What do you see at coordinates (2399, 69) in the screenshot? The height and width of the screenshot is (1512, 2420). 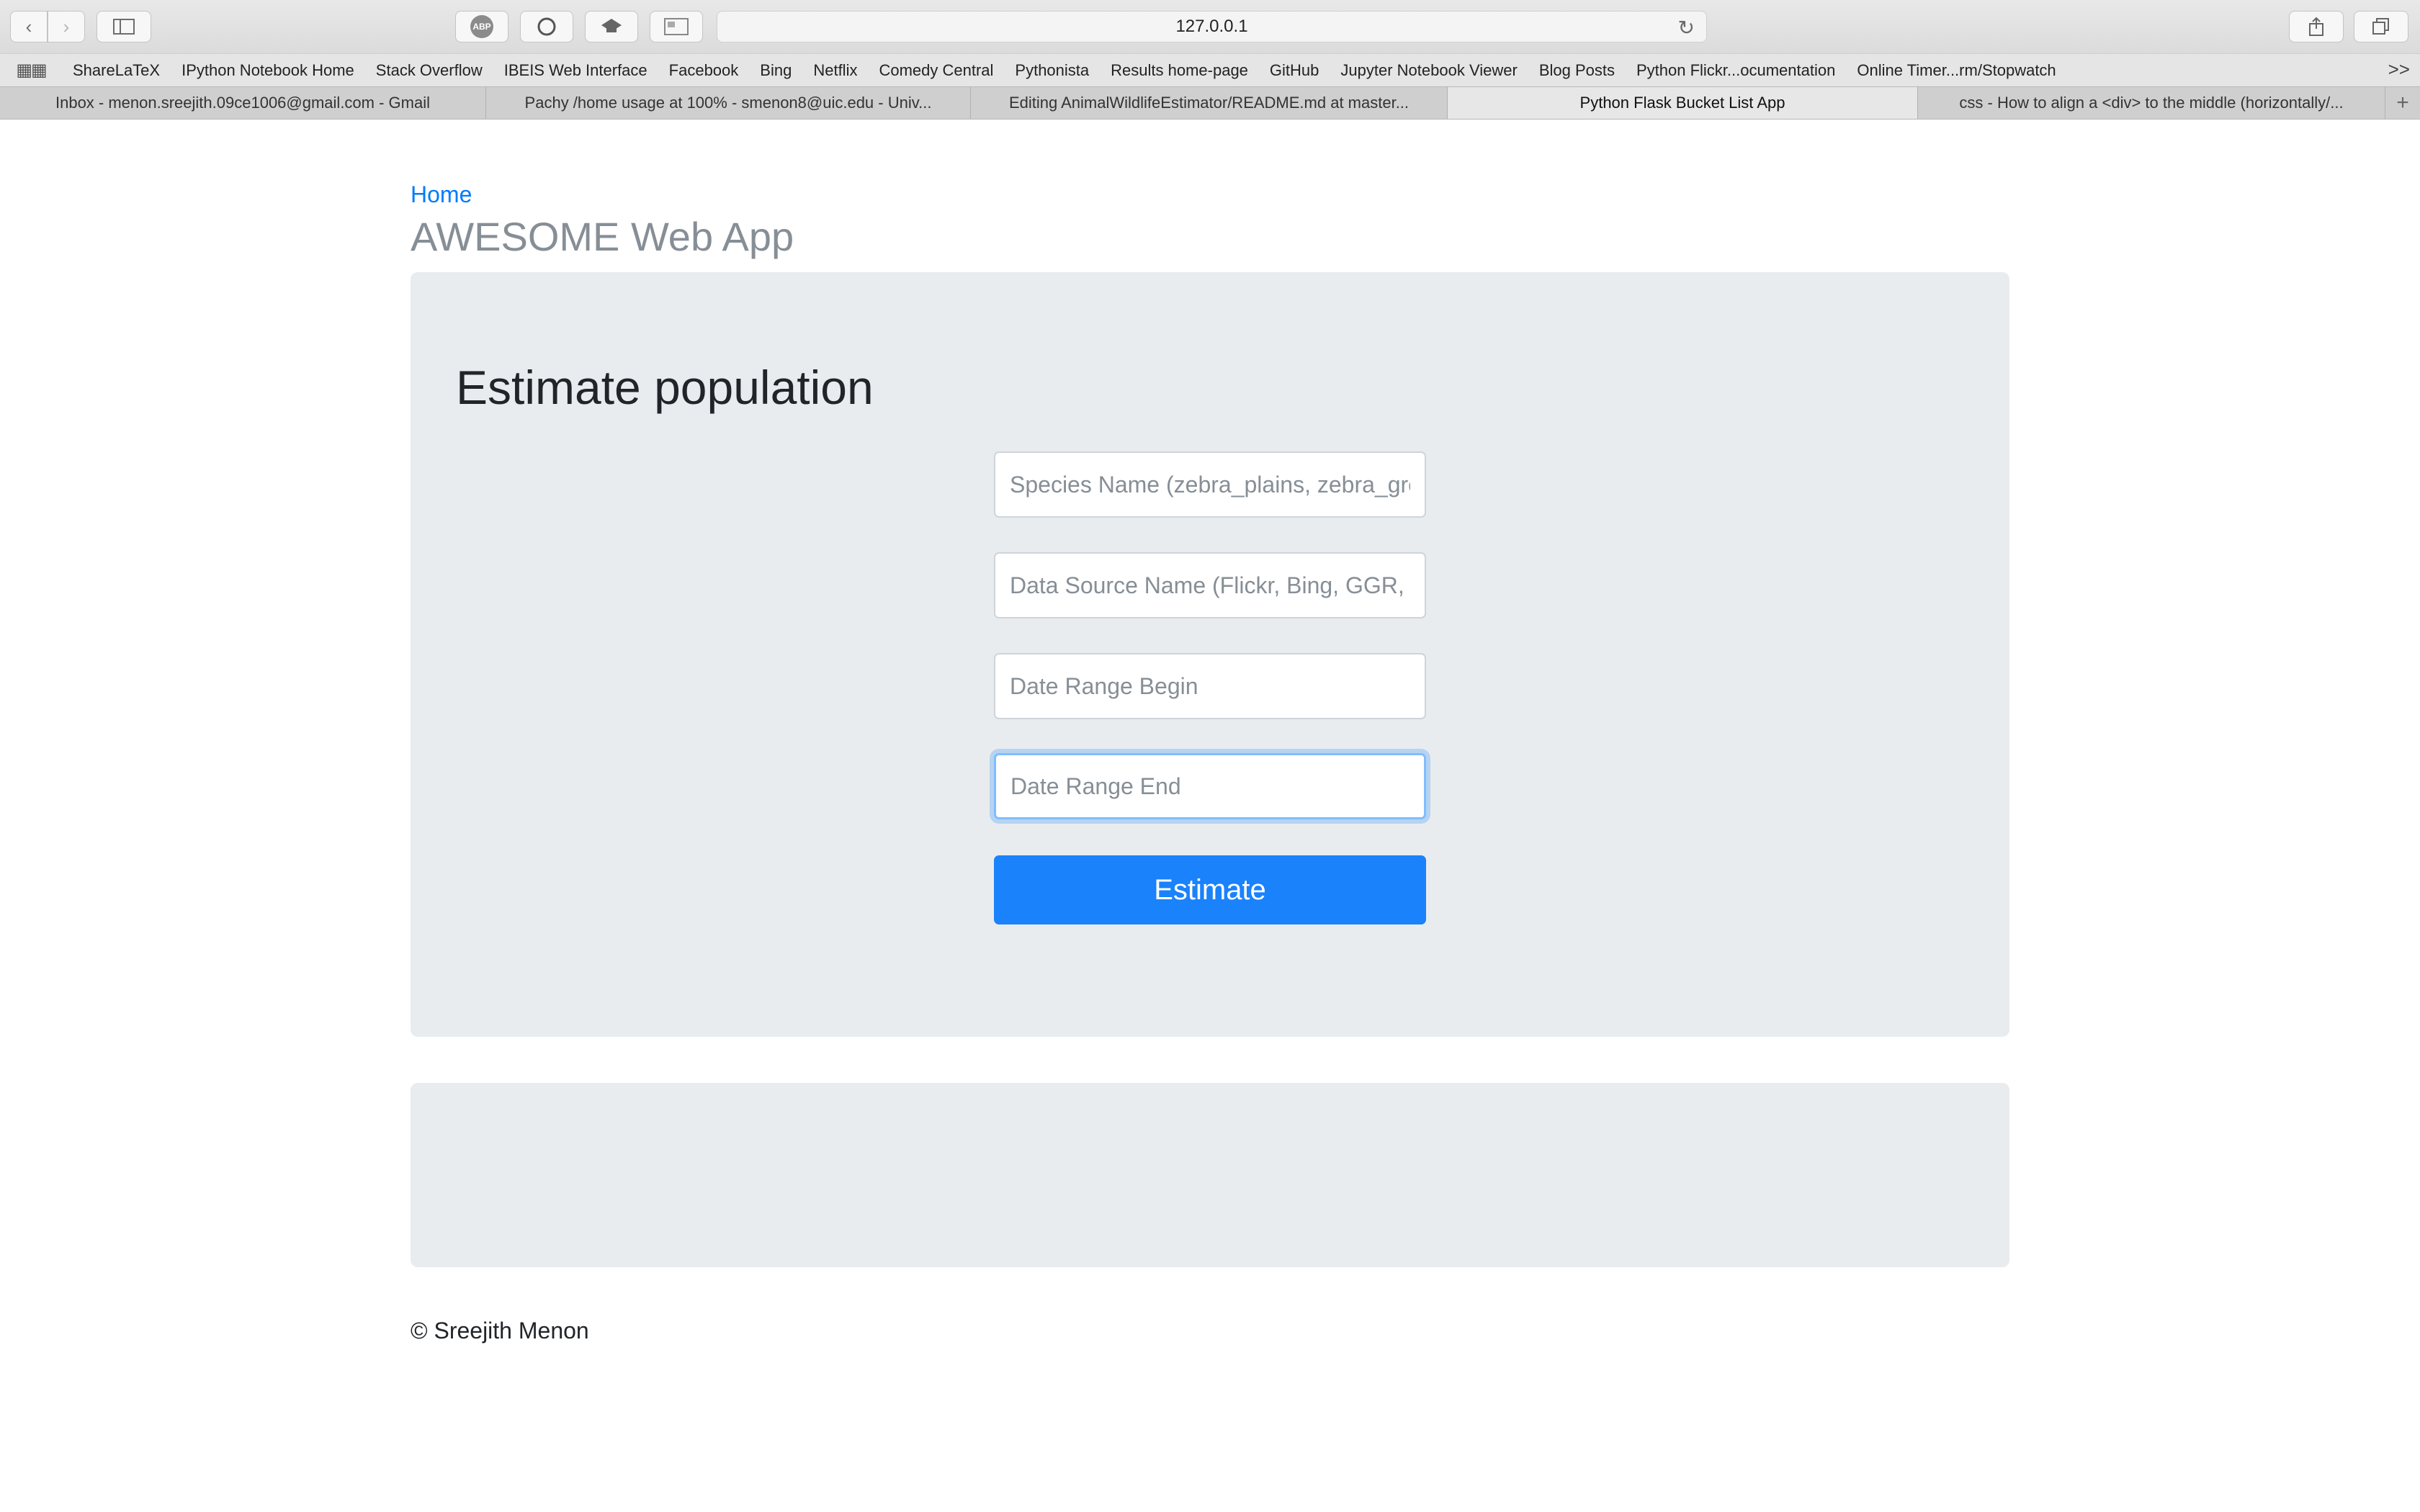 I see `bookmarks-overflow-icon: >>` at bounding box center [2399, 69].